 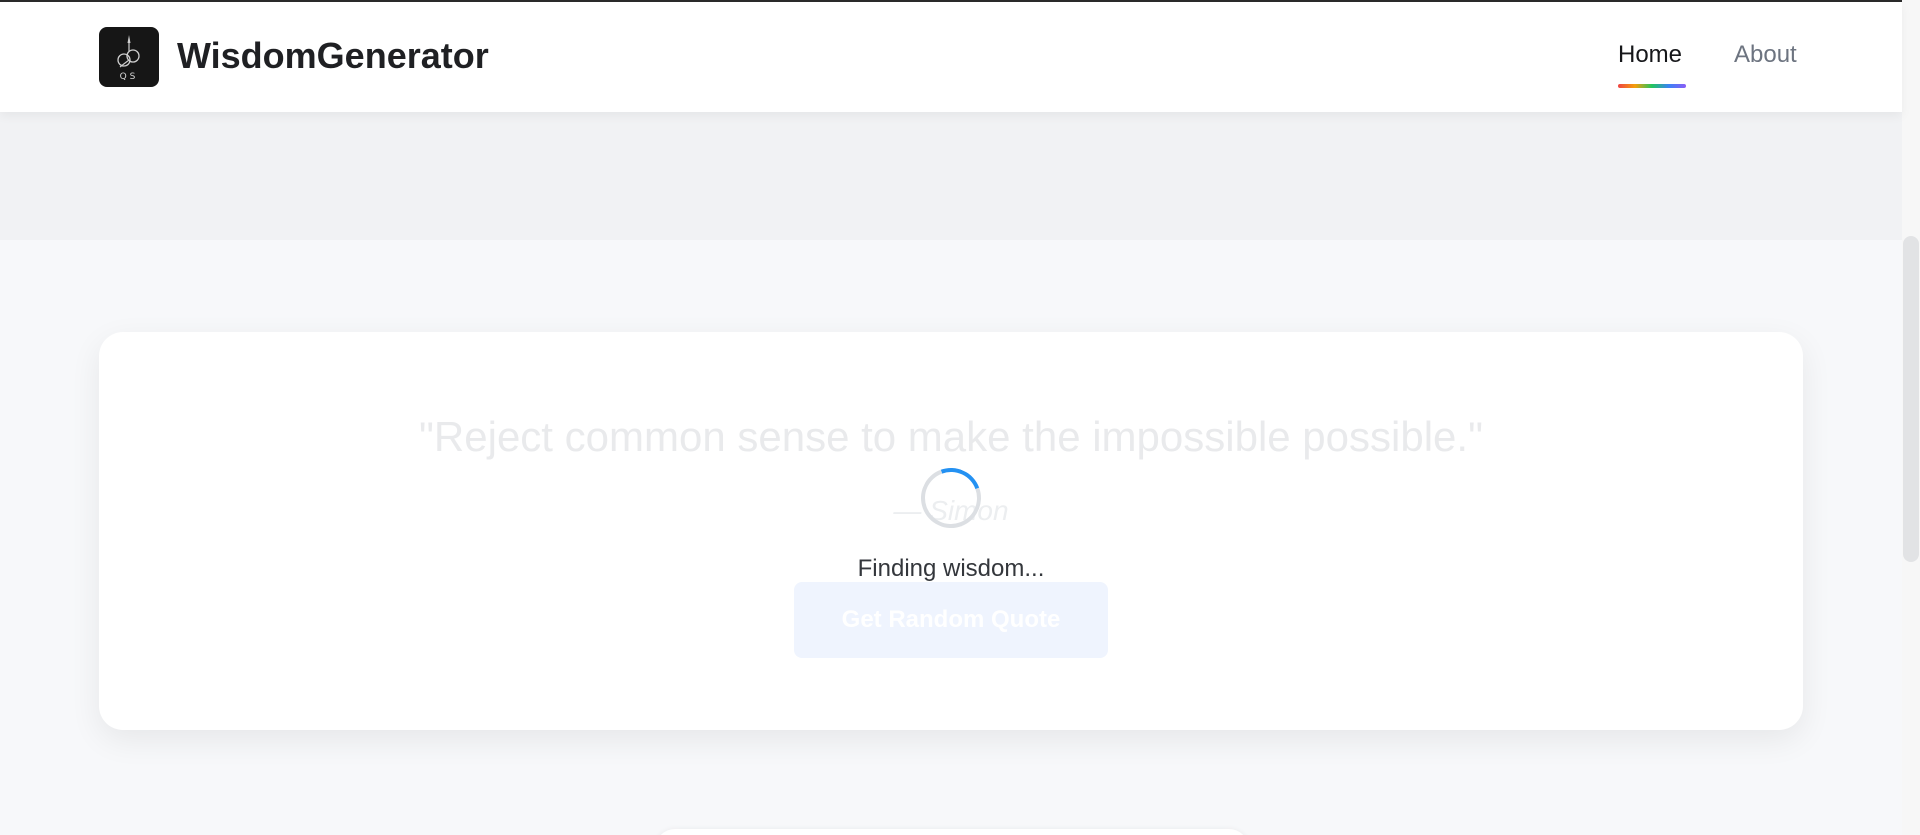 I want to click on get-random-quote-button: Get Random Quote, so click(x=951, y=620).